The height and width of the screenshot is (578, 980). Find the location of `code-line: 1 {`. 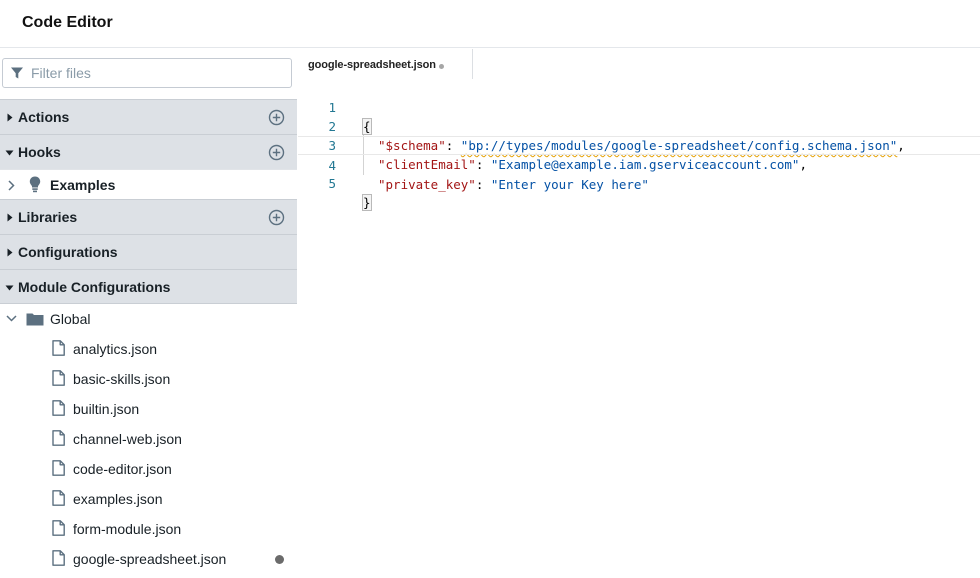

code-line: 1 { is located at coordinates (639, 107).